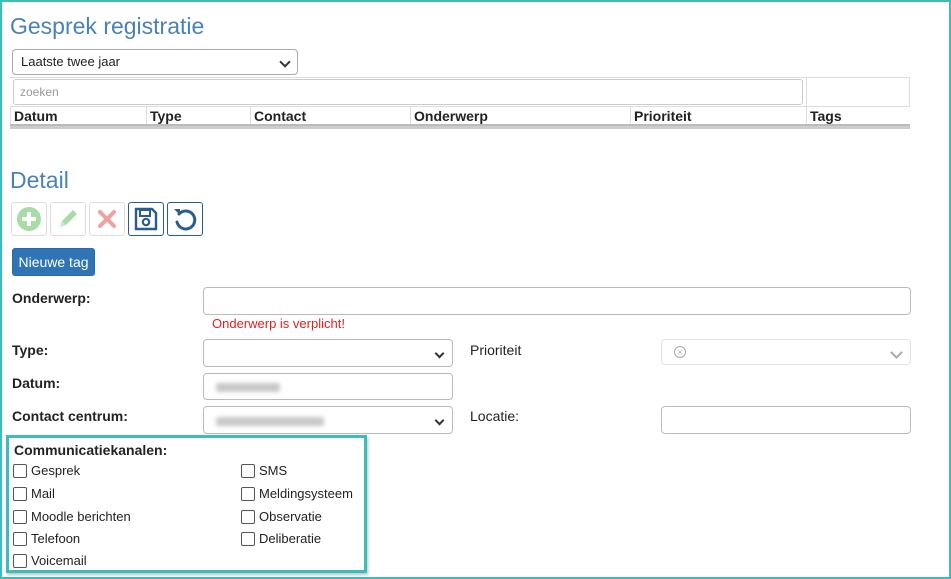 This screenshot has width=951, height=579. I want to click on checkbox-label: Gesprek, so click(56, 470).